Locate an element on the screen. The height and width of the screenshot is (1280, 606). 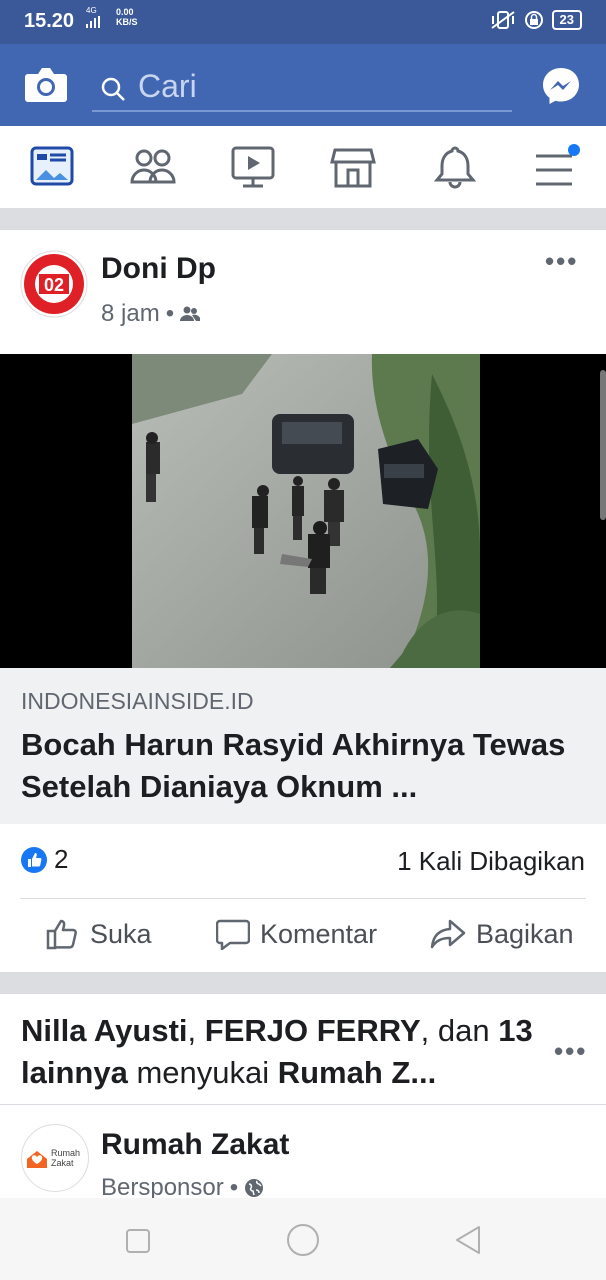
globe-icon is located at coordinates (254, 1188).